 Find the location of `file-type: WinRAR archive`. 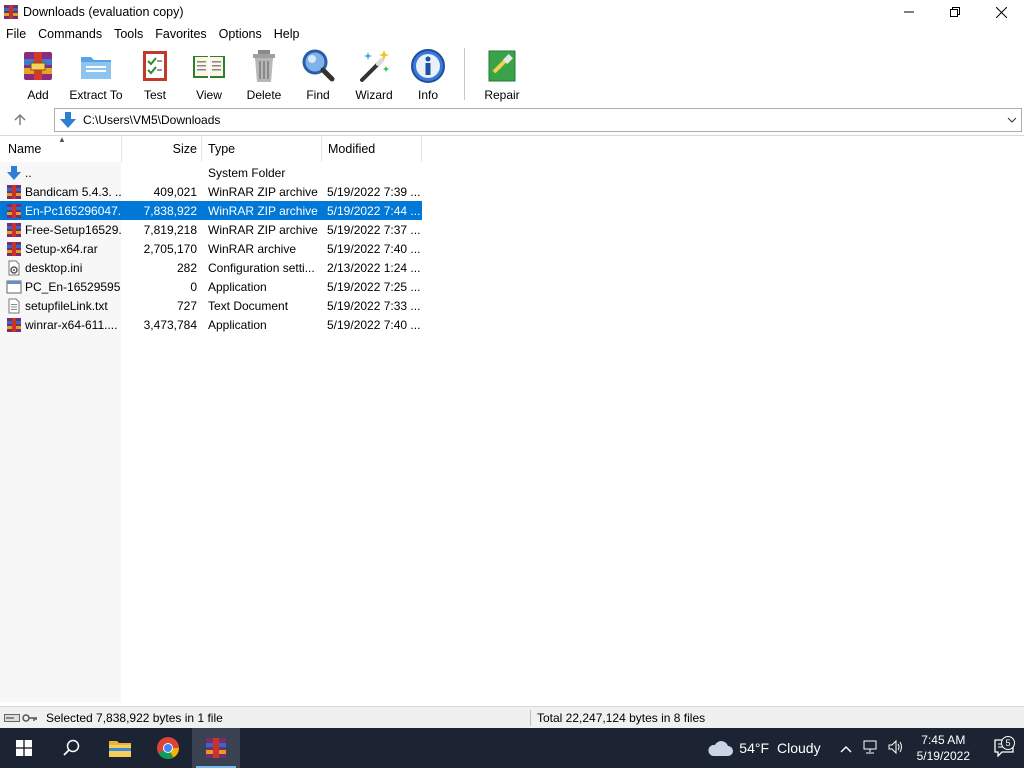

file-type: WinRAR archive is located at coordinates (252, 248).